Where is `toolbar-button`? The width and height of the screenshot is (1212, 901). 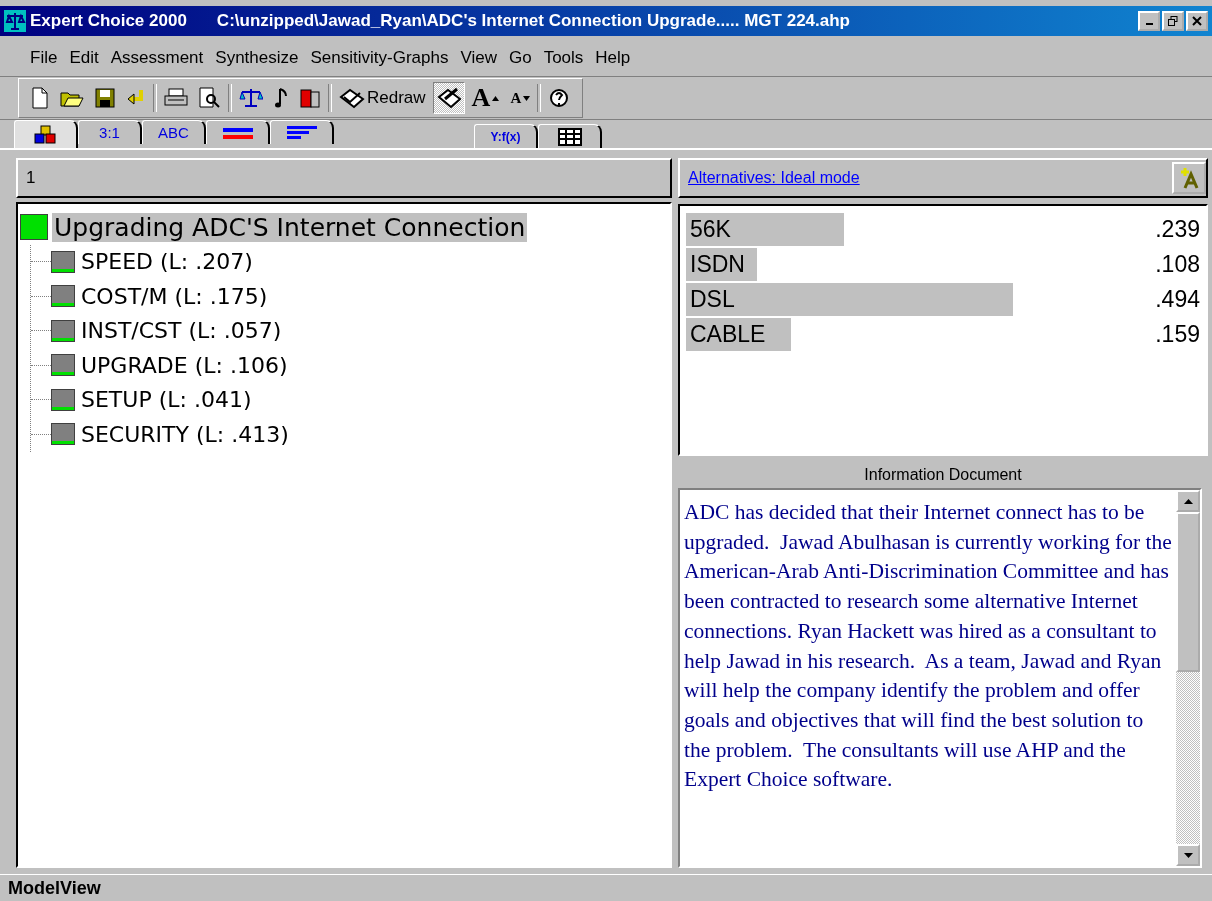
toolbar-button is located at coordinates (448, 98).